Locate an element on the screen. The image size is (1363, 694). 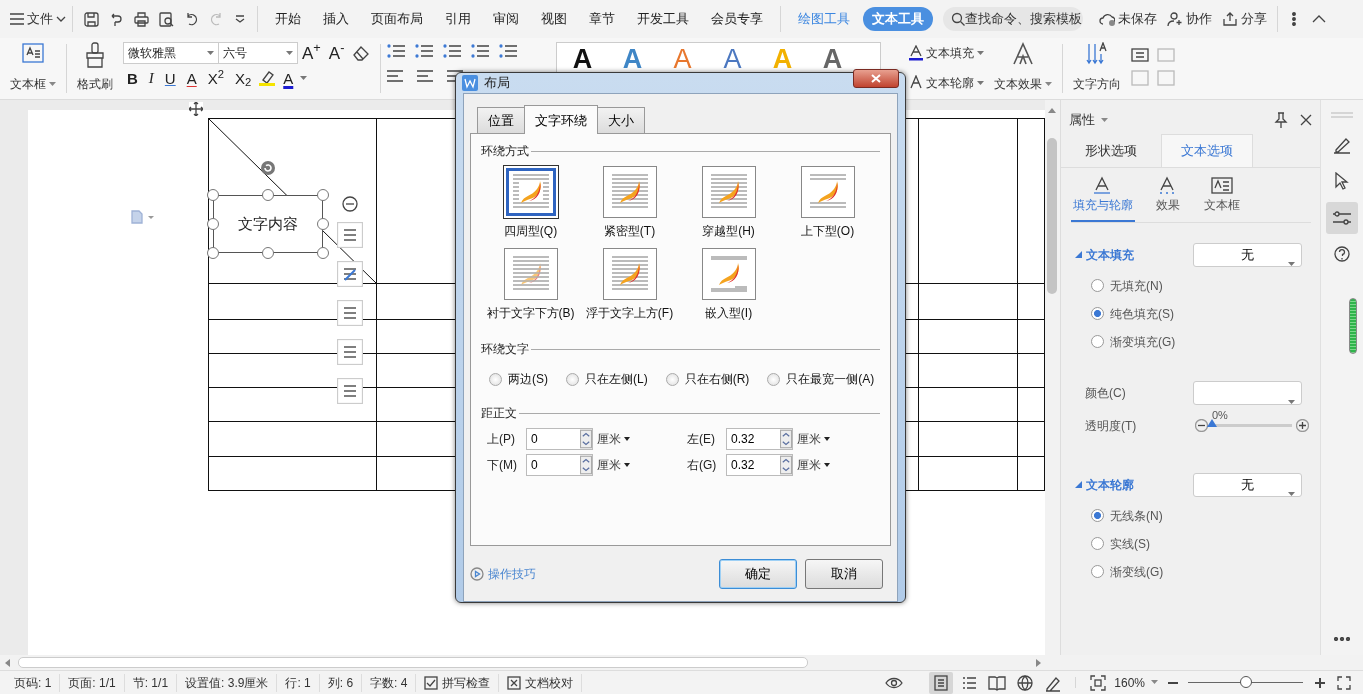
radio-option: 只在左侧(L) is located at coordinates (607, 379).